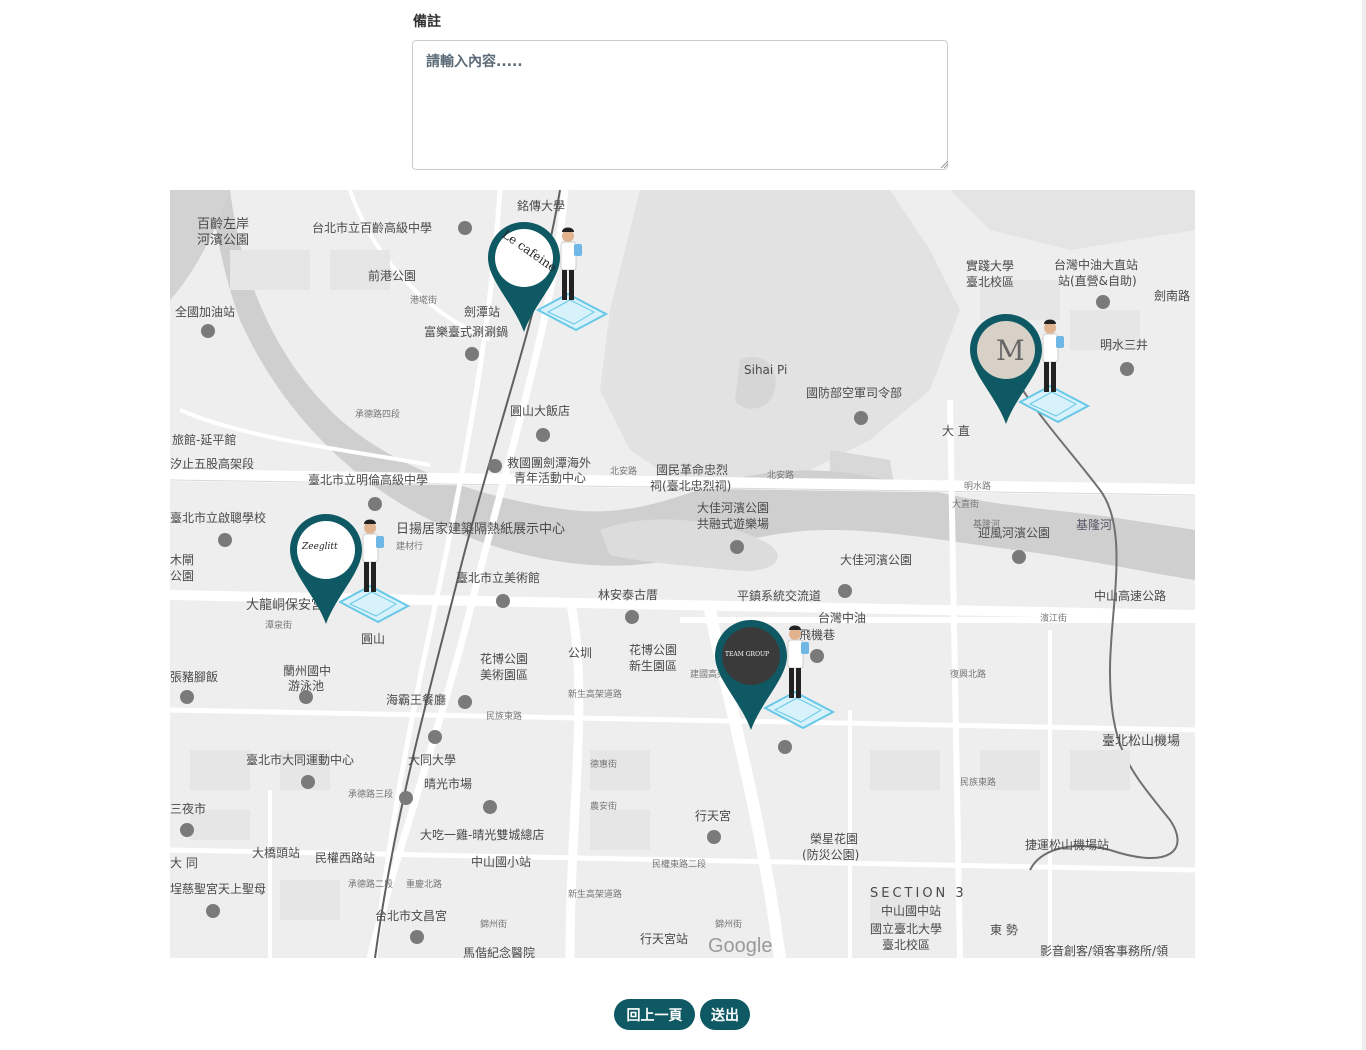 Image resolution: width=1366 pixels, height=1050 pixels. I want to click on map-label: 基隆河, so click(1094, 525).